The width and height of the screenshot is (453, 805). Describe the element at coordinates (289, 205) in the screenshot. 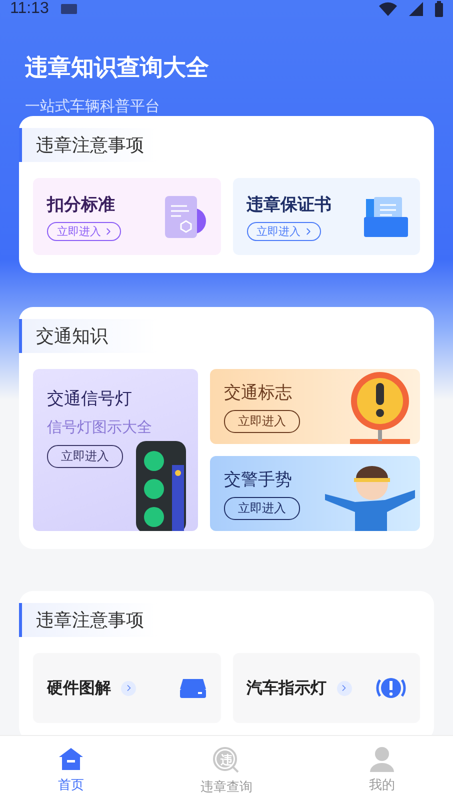

I see `tile-title: 违章保证书` at that location.